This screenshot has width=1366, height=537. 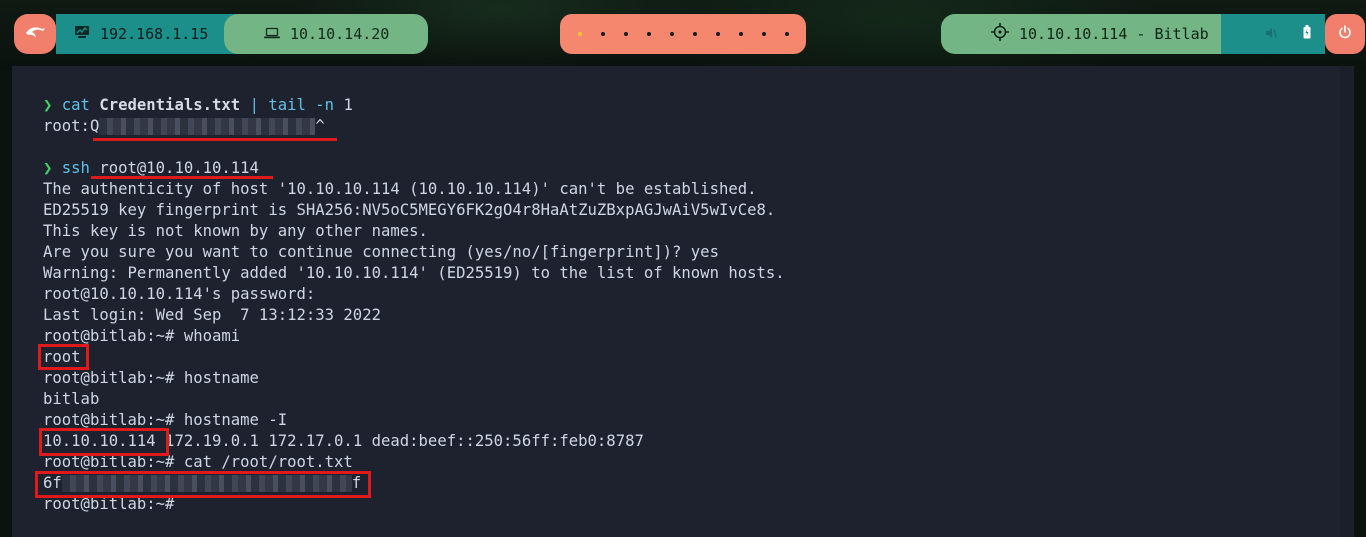 I want to click on system-status, so click(x=1273, y=34).